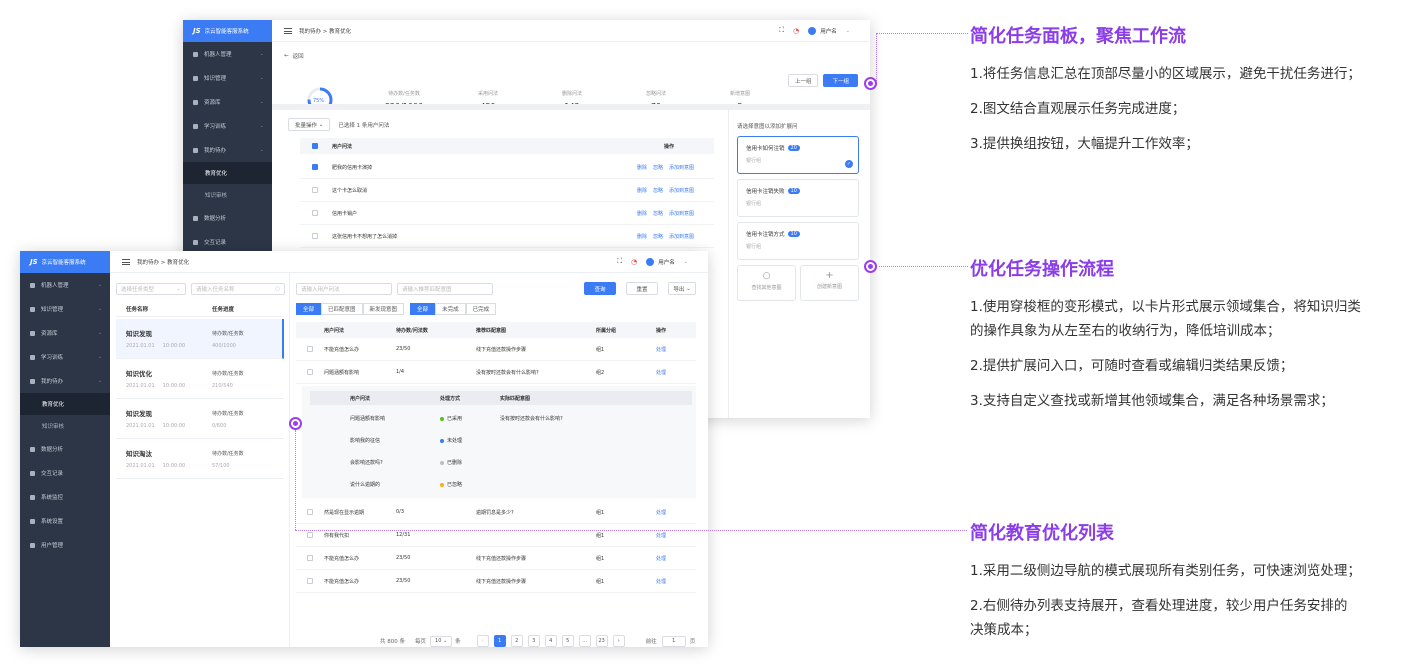 The height and width of the screenshot is (670, 1416). Describe the element at coordinates (766, 283) in the screenshot. I see `find-other-intent-card: ○ 查找其他意图` at that location.